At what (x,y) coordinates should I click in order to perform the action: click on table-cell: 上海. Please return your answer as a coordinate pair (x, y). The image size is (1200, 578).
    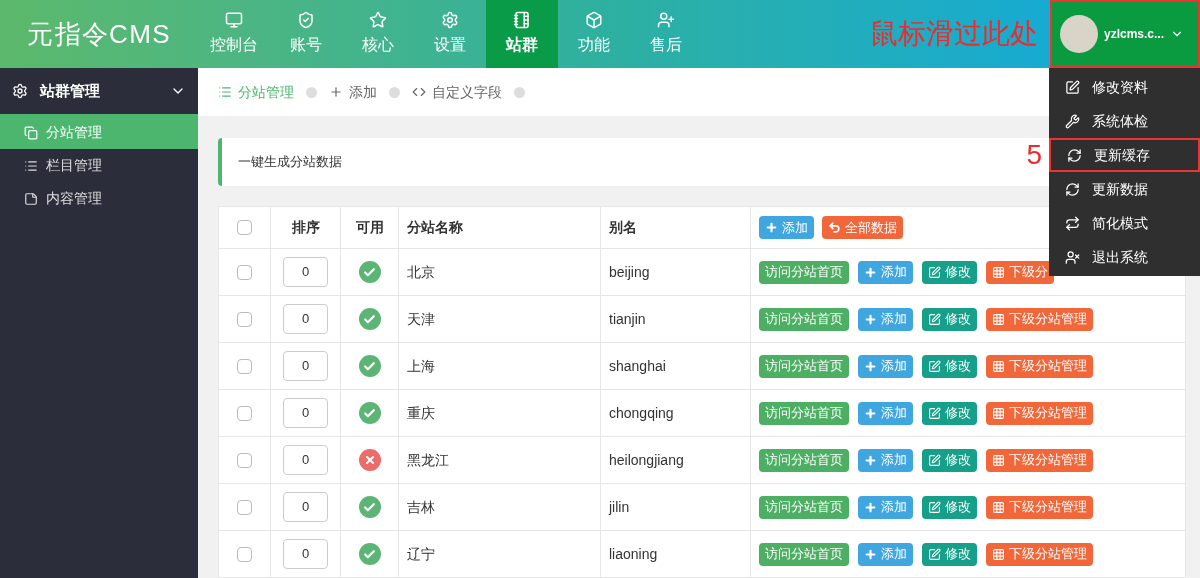
    Looking at the image, I should click on (499, 366).